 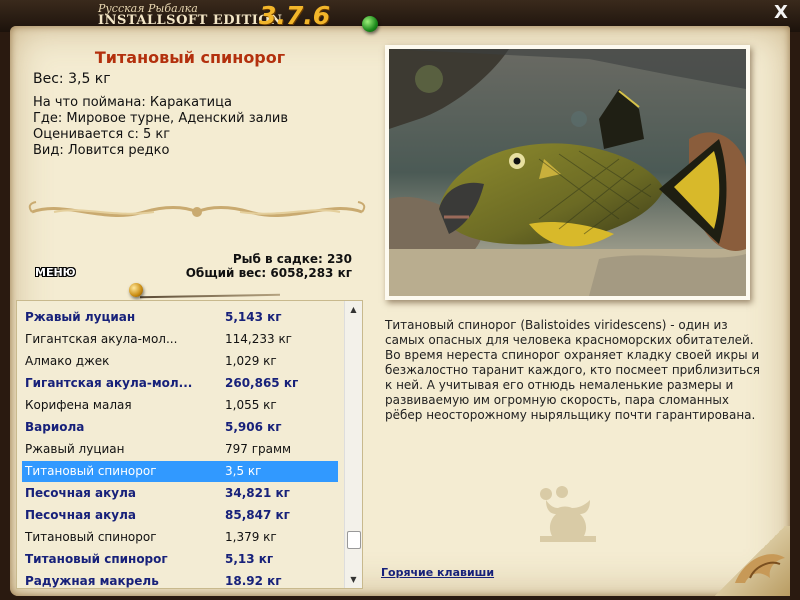 What do you see at coordinates (180, 515) in the screenshot?
I see `list-item: Песочная акула 85,847 кг` at bounding box center [180, 515].